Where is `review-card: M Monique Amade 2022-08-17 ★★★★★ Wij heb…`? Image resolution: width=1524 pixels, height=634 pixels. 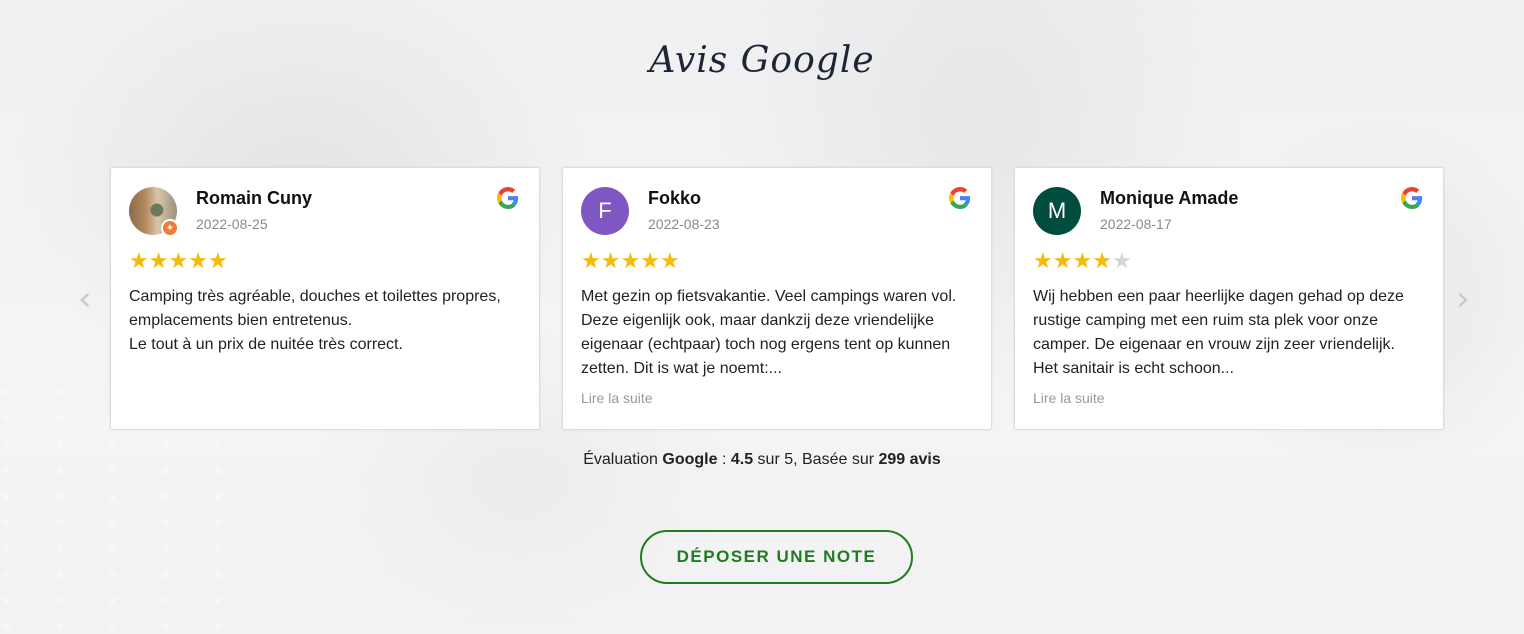
review-card: M Monique Amade 2022-08-17 ★★★★★ Wij heb… is located at coordinates (1229, 298).